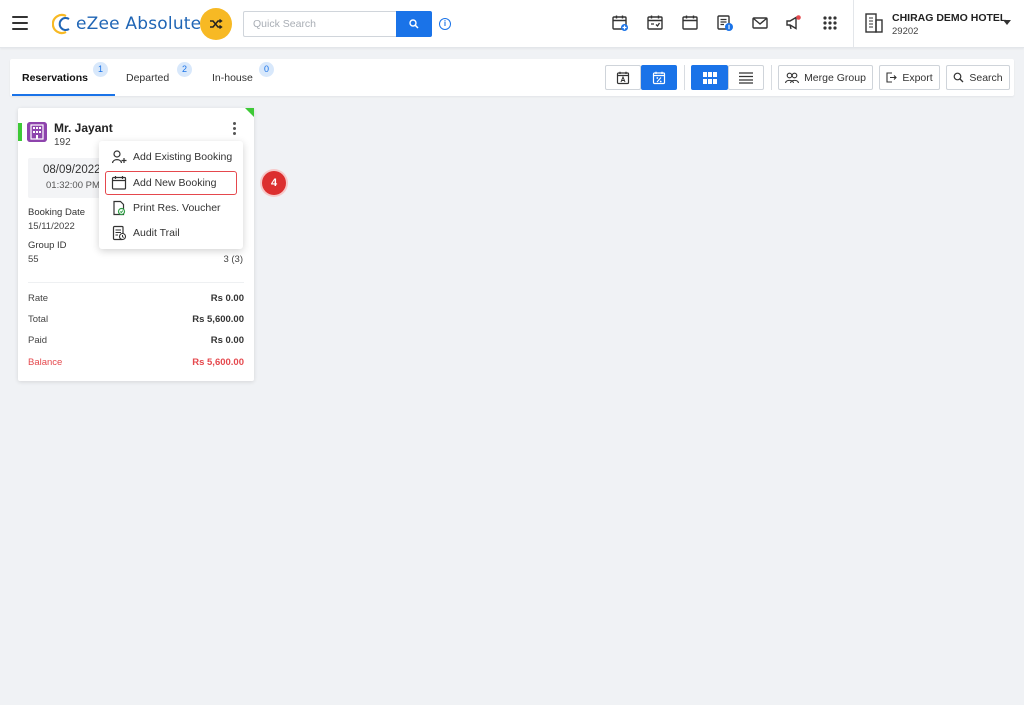  What do you see at coordinates (725, 23) in the screenshot?
I see `invoice-icon` at bounding box center [725, 23].